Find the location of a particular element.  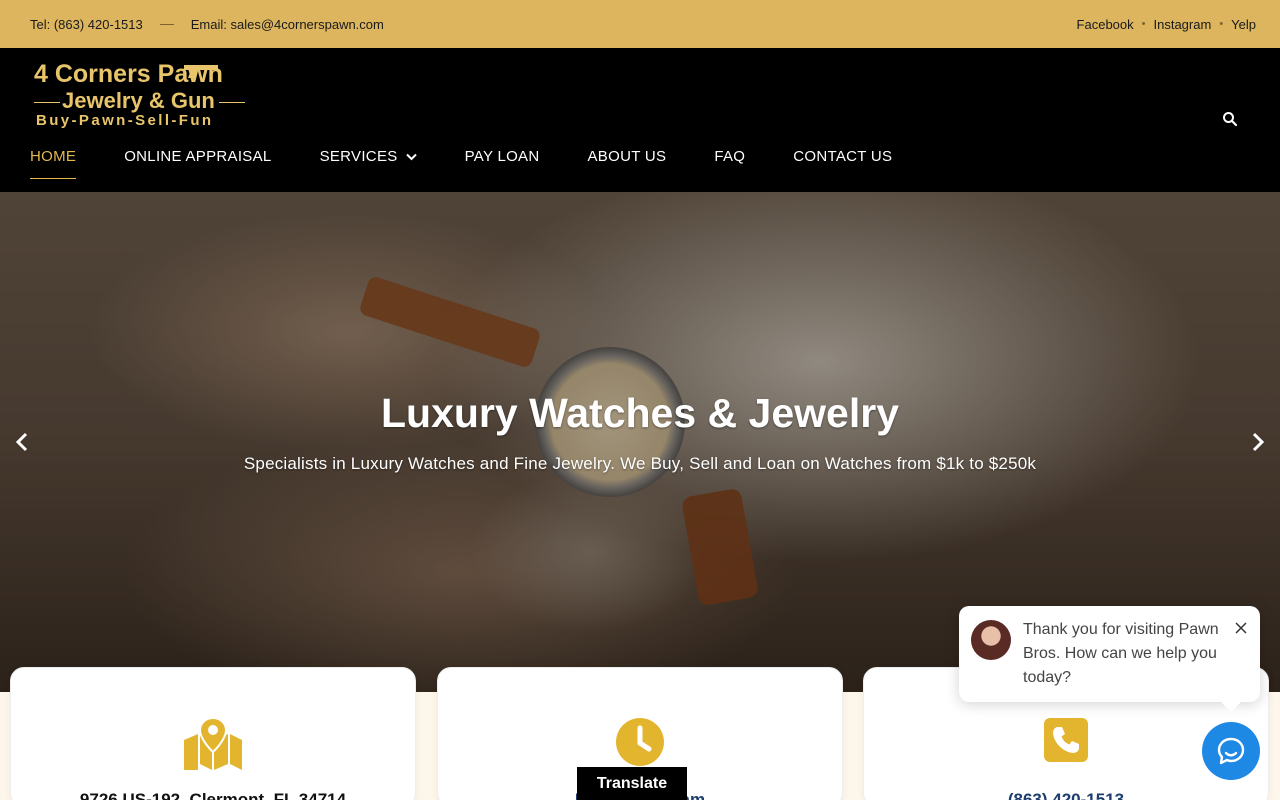

chat-tail is located at coordinates (1231, 707).